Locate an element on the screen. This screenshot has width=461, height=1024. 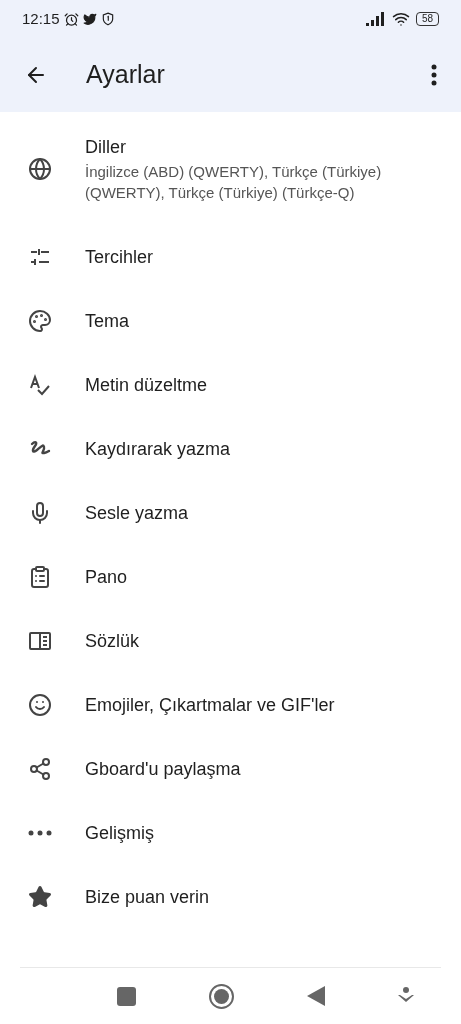
star-icon is located at coordinates (40, 897).